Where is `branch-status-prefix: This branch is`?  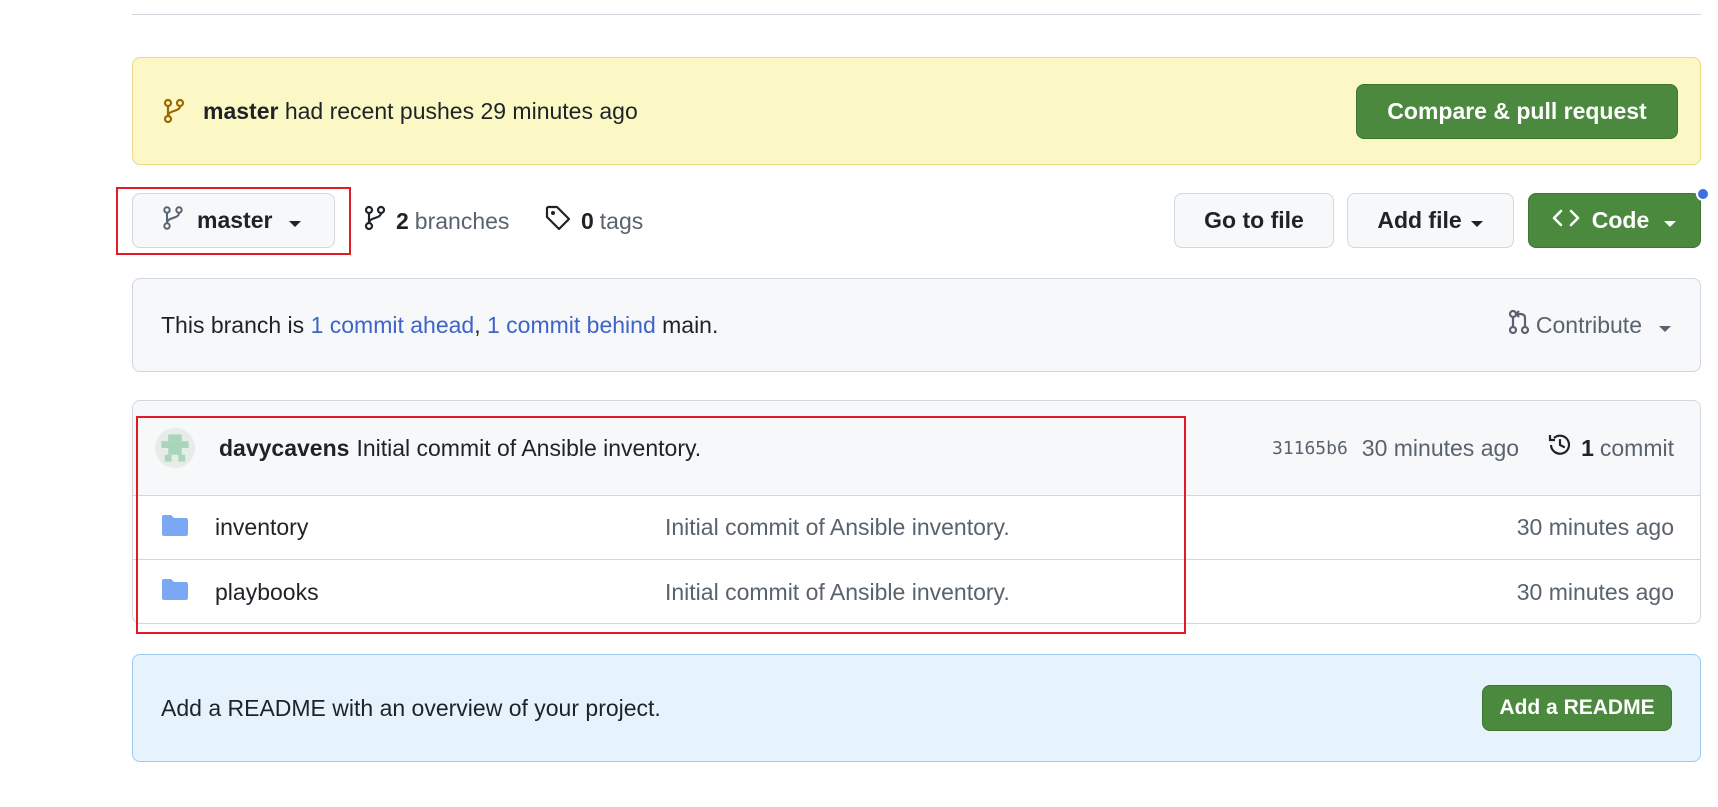
branch-status-prefix: This branch is is located at coordinates (236, 324).